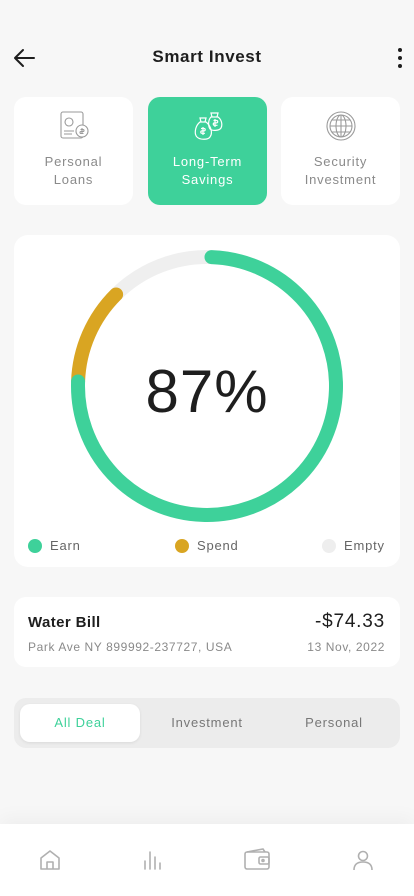  What do you see at coordinates (346, 647) in the screenshot?
I see `transaction-date: 13 Nov, 2022` at bounding box center [346, 647].